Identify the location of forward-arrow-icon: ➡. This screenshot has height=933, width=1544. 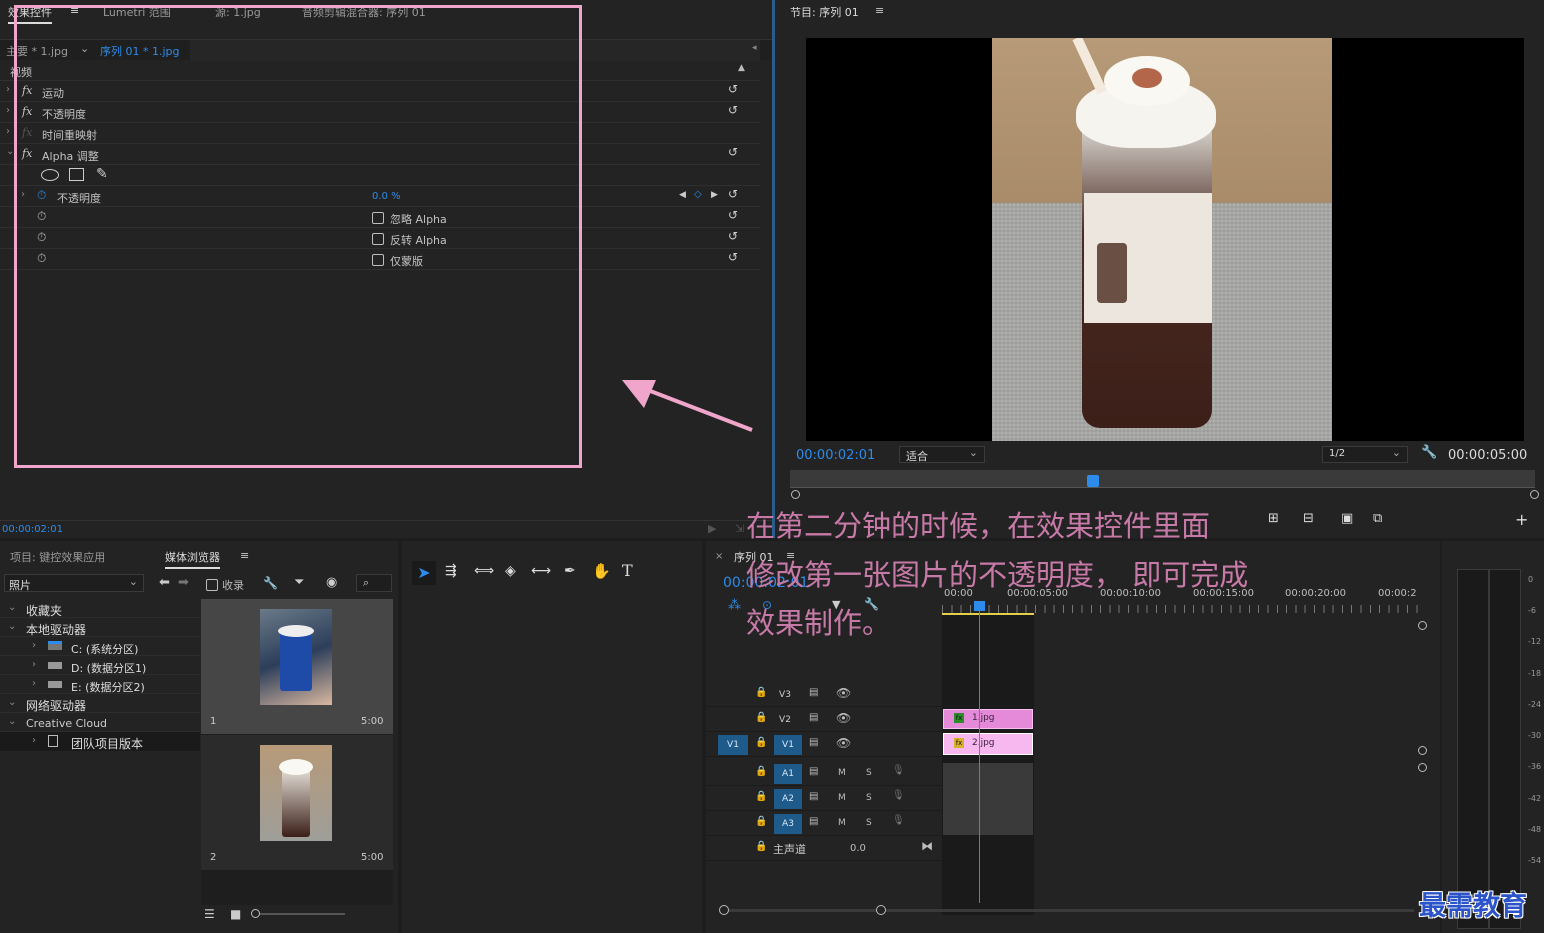
(183, 582).